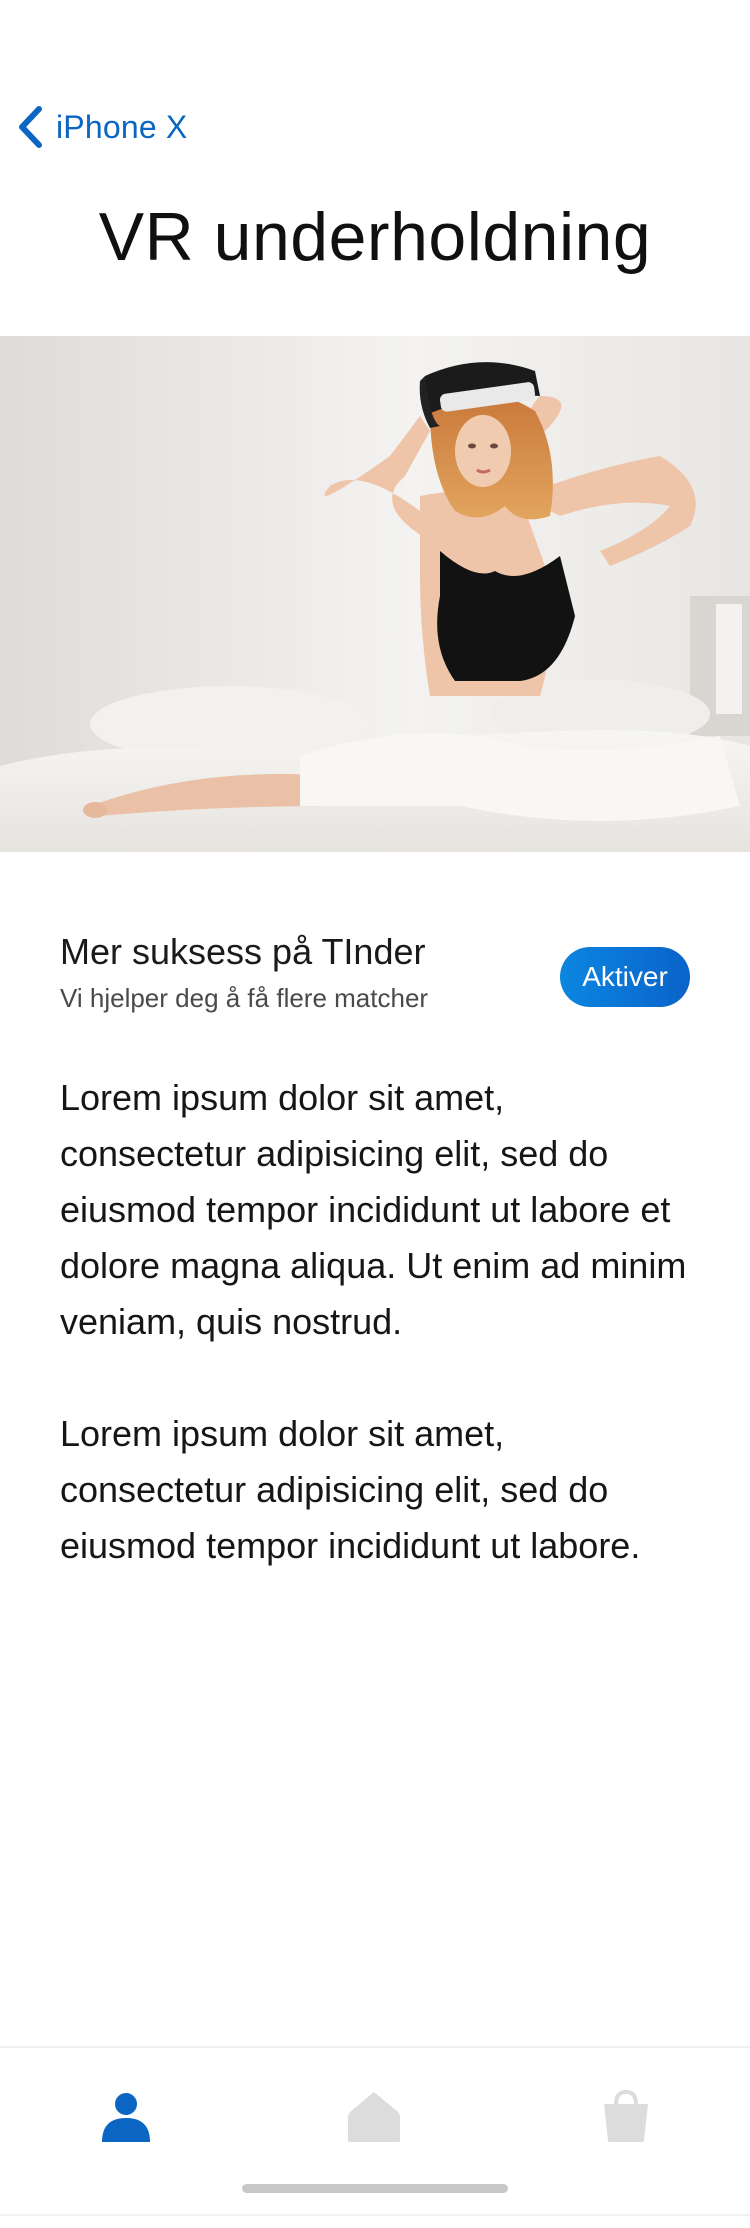  Describe the element at coordinates (375, 237) in the screenshot. I see `page-title: VR underholdning` at that location.